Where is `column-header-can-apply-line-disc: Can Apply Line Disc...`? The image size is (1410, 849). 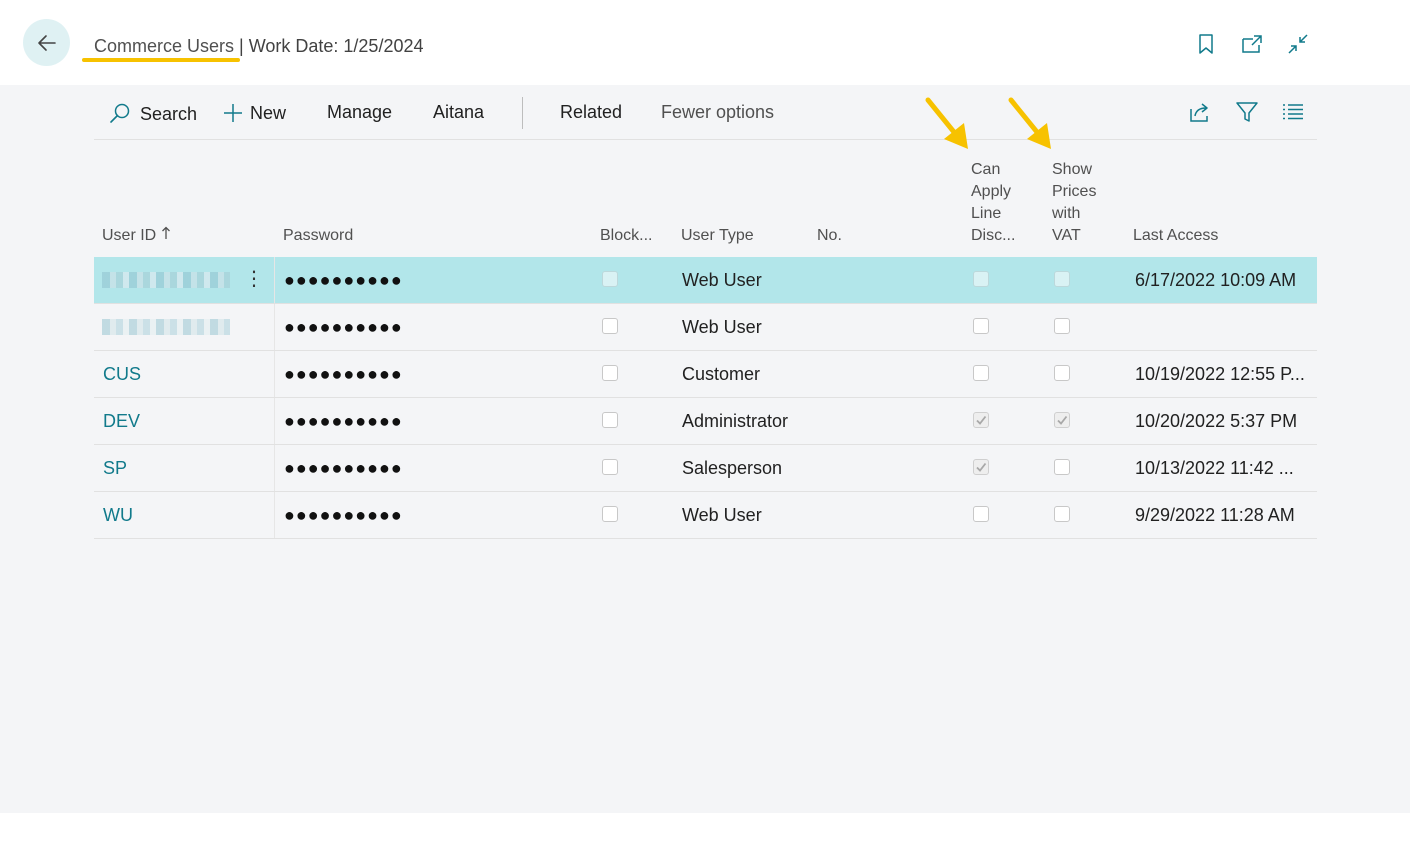 column-header-can-apply-line-disc: Can Apply Line Disc... is located at coordinates (999, 203).